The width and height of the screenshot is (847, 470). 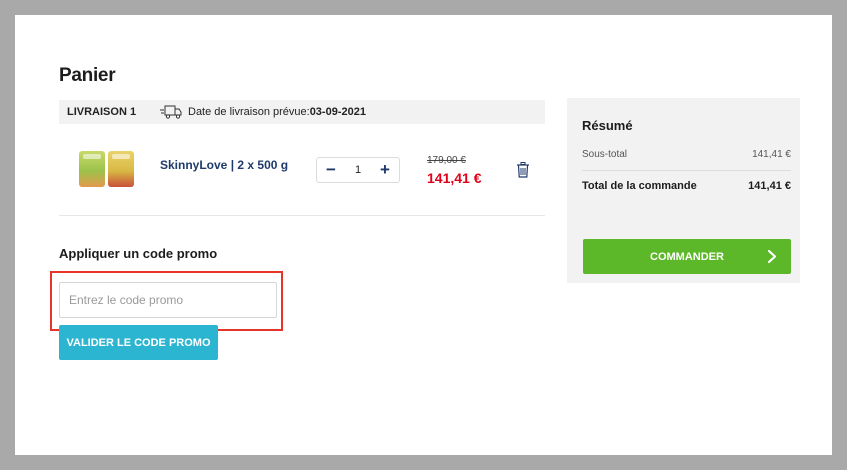 What do you see at coordinates (769, 186) in the screenshot?
I see `total-value: 141,41 €` at bounding box center [769, 186].